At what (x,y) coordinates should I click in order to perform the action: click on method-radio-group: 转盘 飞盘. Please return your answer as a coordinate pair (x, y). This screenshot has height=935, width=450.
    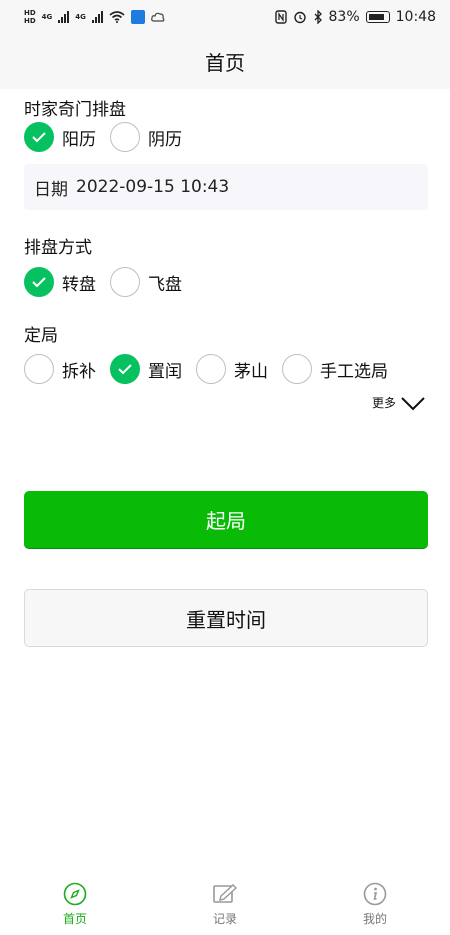
    Looking at the image, I should click on (110, 282).